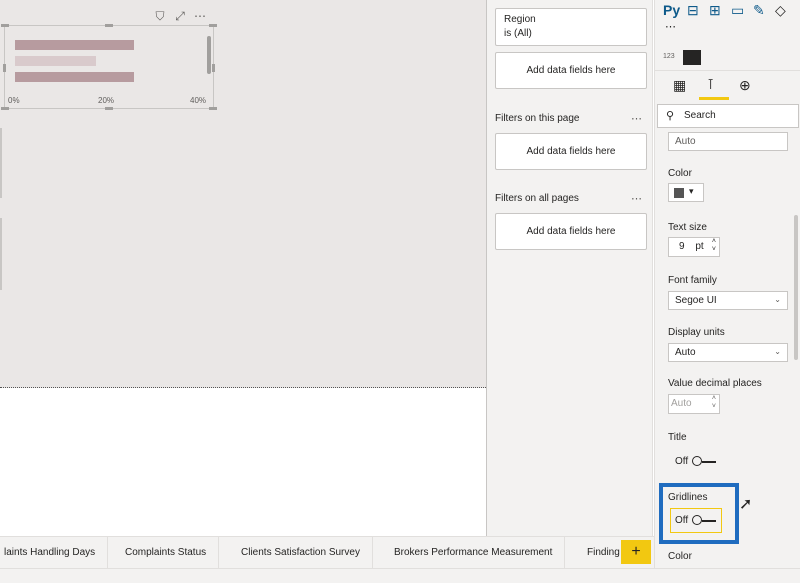  Describe the element at coordinates (727, 70) in the screenshot. I see `divider` at that location.